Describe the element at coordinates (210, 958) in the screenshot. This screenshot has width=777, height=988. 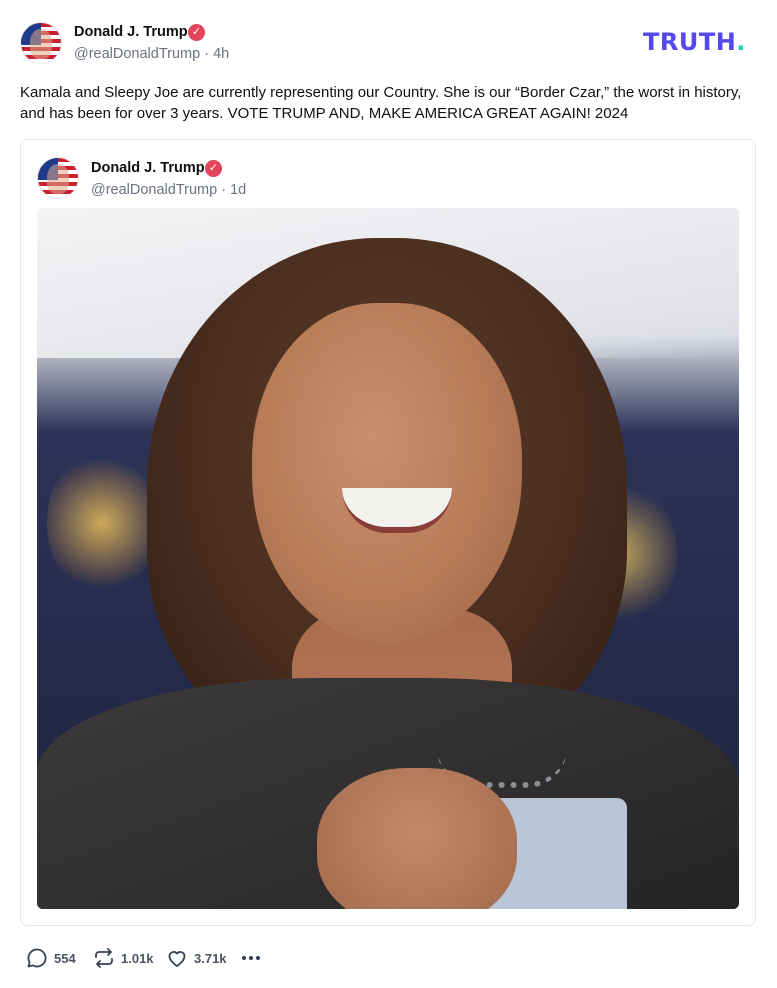
I see `like-count: 3.71k` at that location.